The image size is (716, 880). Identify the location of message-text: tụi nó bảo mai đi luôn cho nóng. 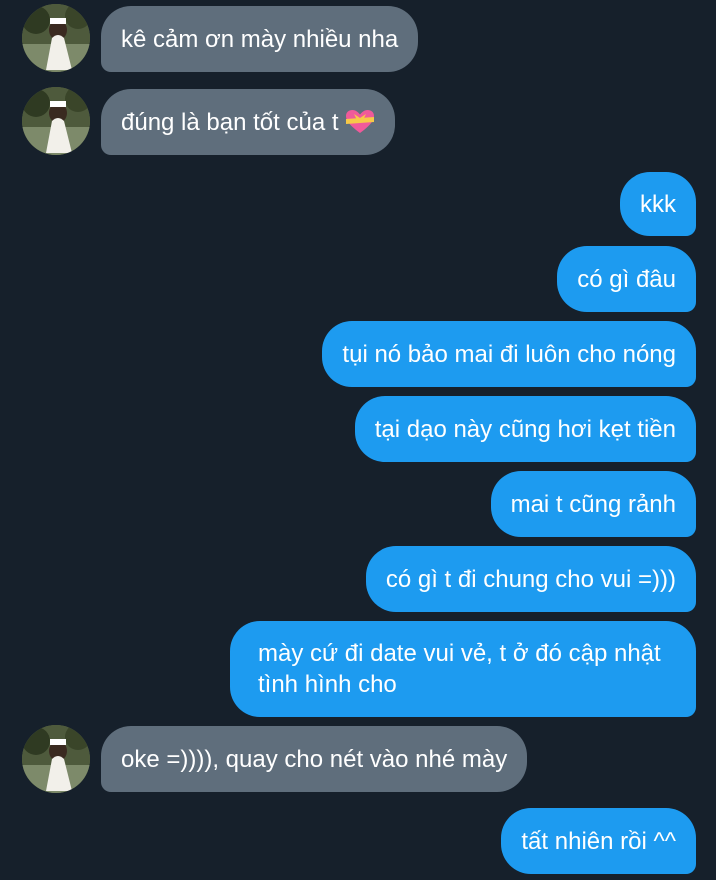
(509, 354).